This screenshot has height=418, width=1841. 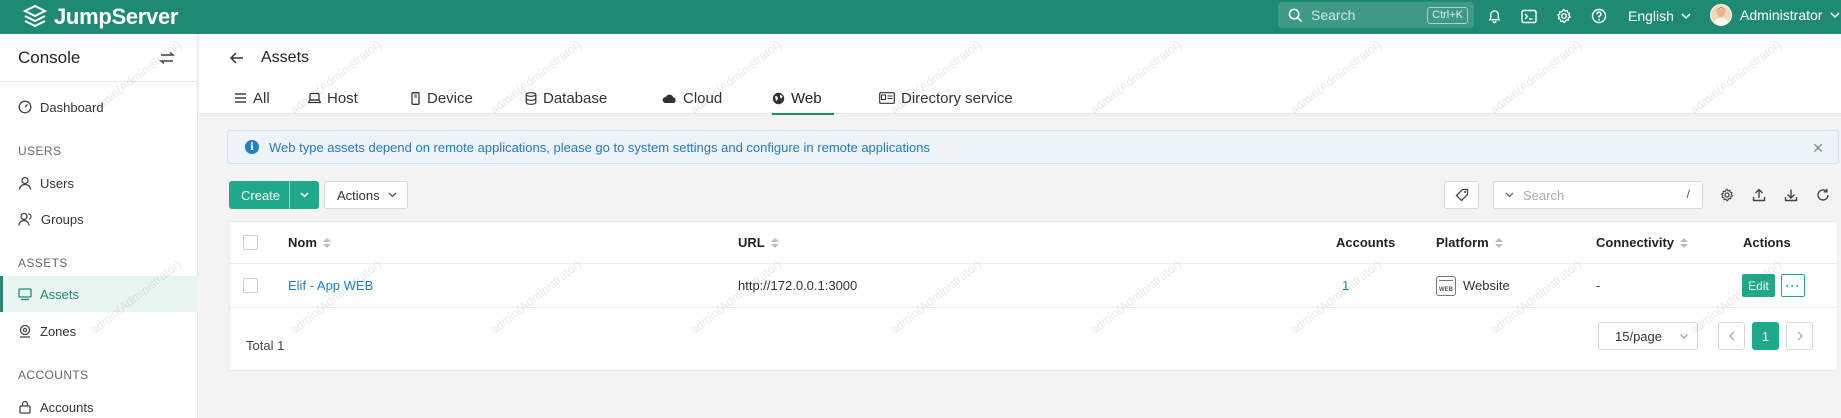 I want to click on create-button: Create, so click(x=274, y=195).